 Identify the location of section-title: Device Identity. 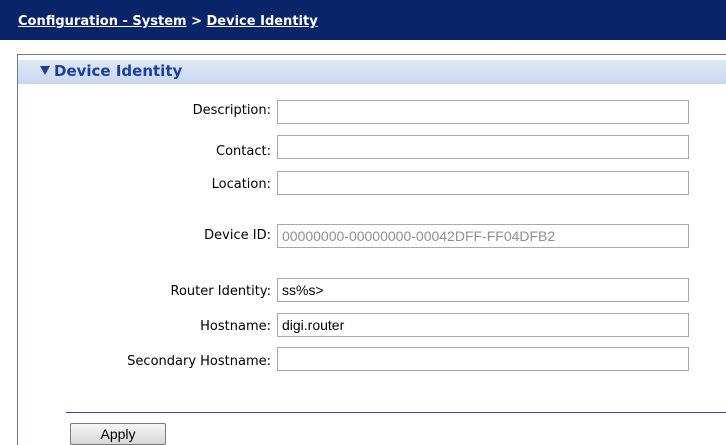
(118, 71).